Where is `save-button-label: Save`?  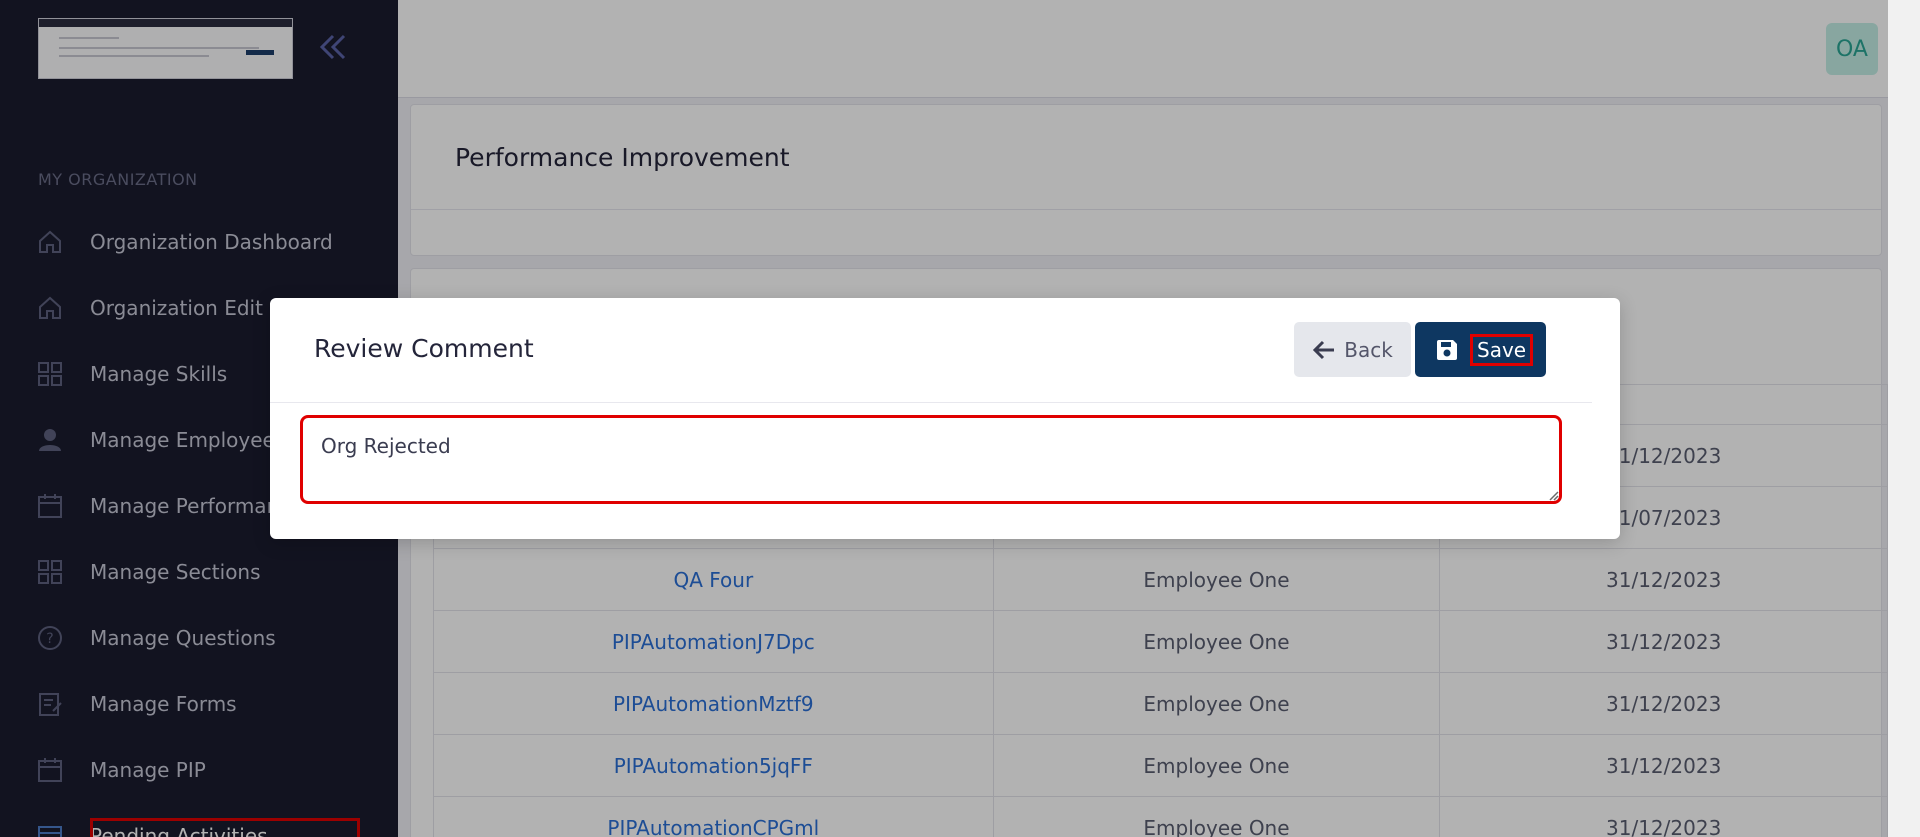 save-button-label: Save is located at coordinates (1502, 349).